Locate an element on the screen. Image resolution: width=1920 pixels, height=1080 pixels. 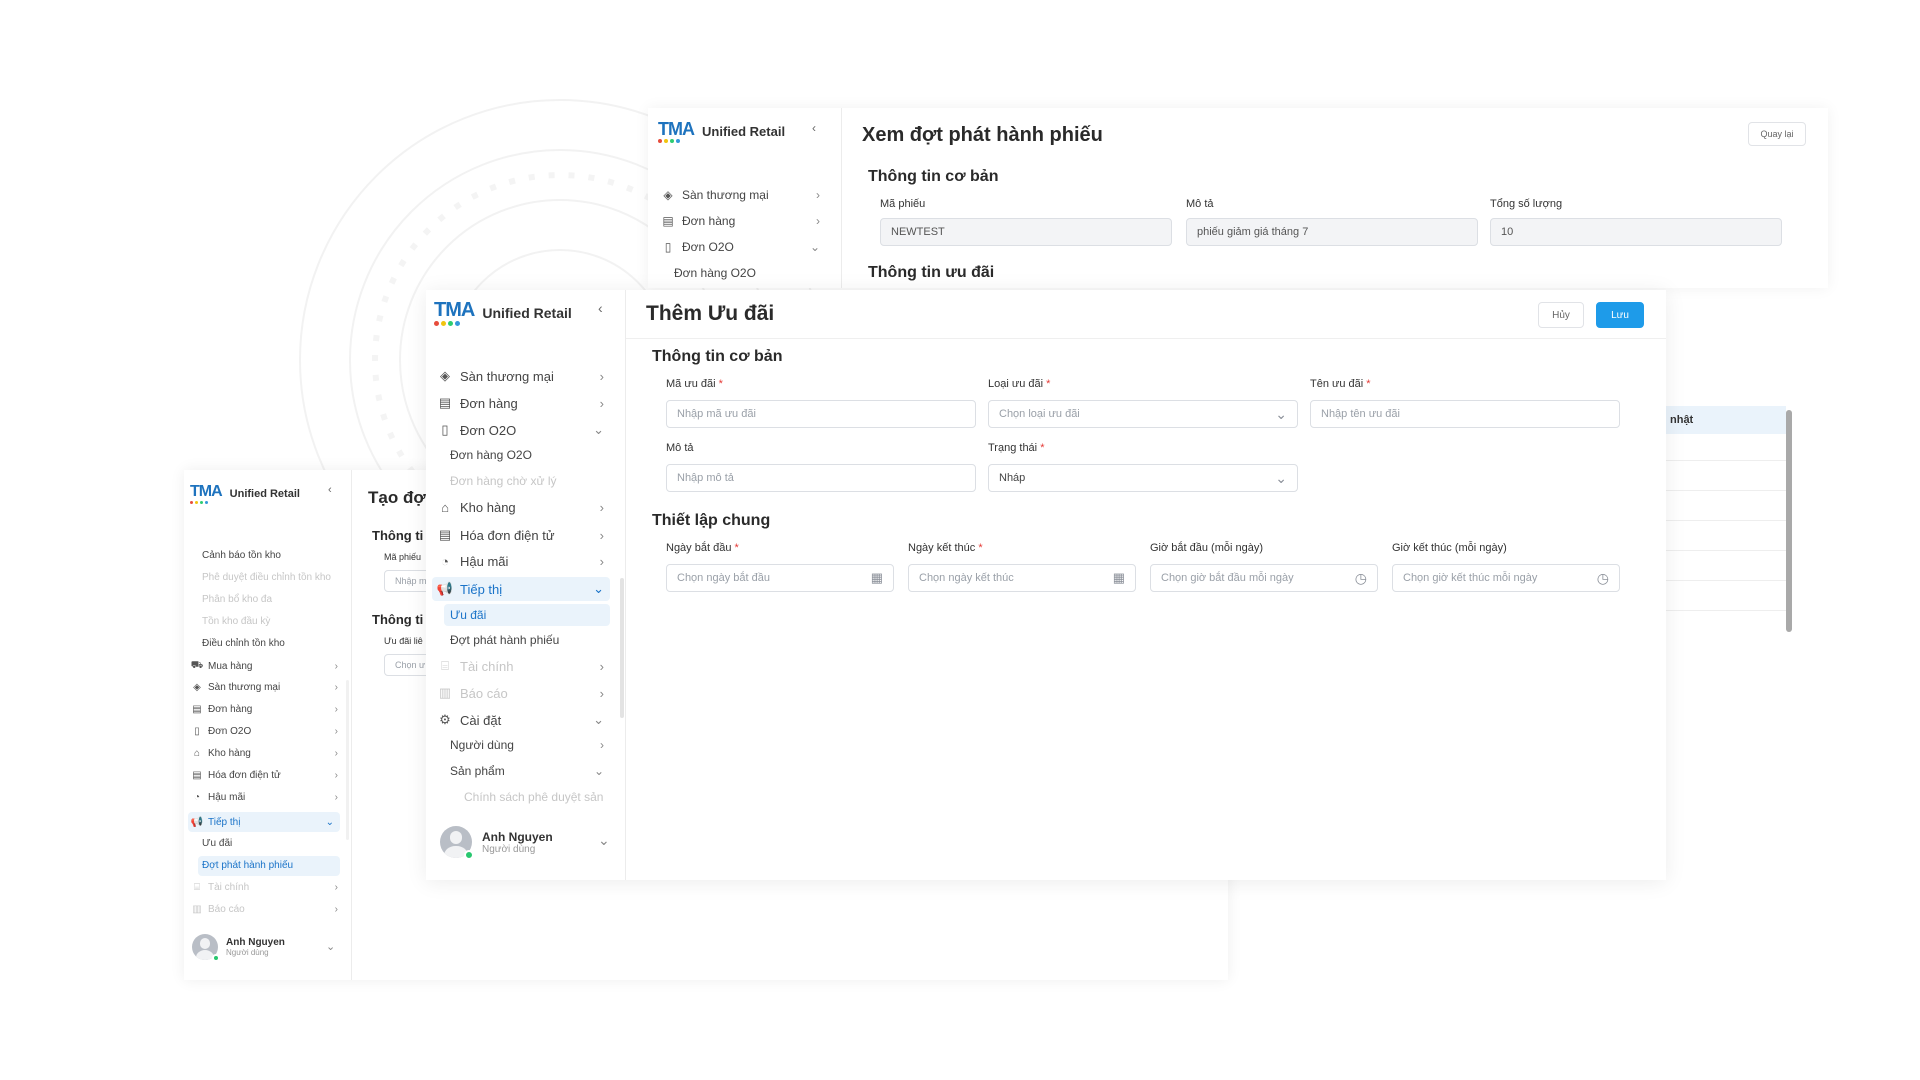
mo-ta-input: Nhập mô tả is located at coordinates (821, 478).